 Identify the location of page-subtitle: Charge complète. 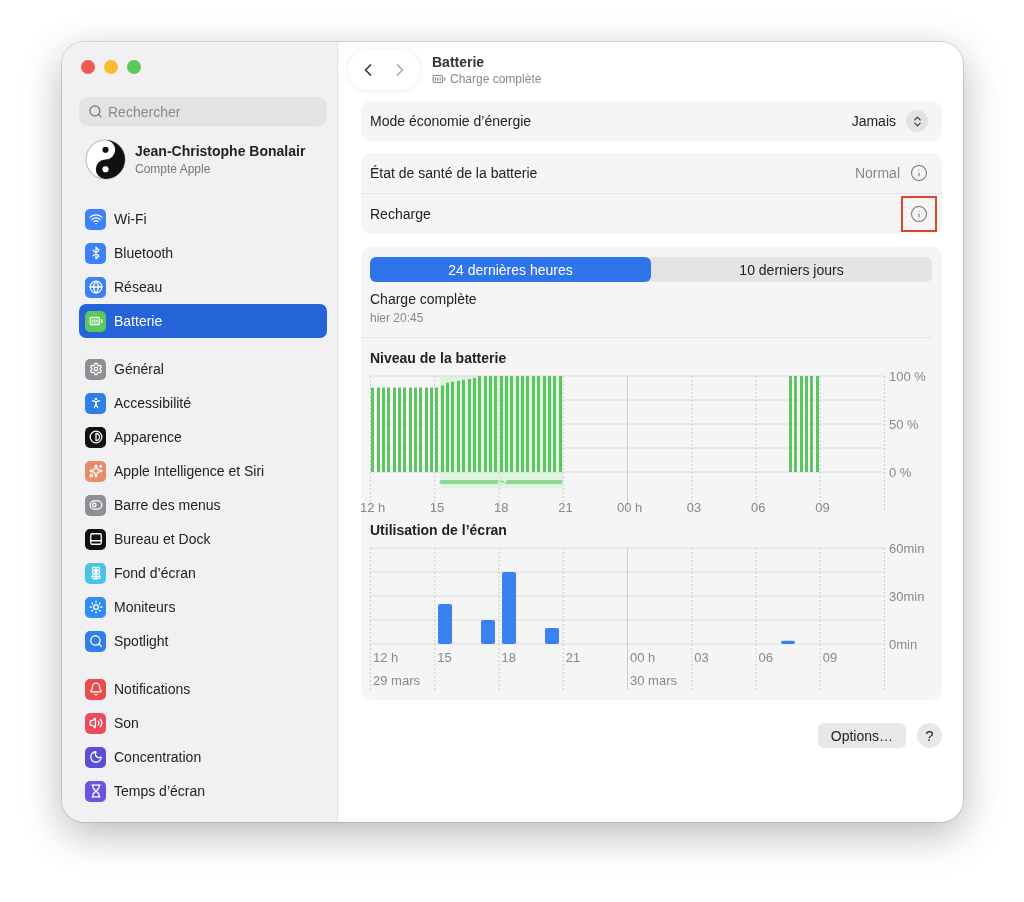
(496, 79).